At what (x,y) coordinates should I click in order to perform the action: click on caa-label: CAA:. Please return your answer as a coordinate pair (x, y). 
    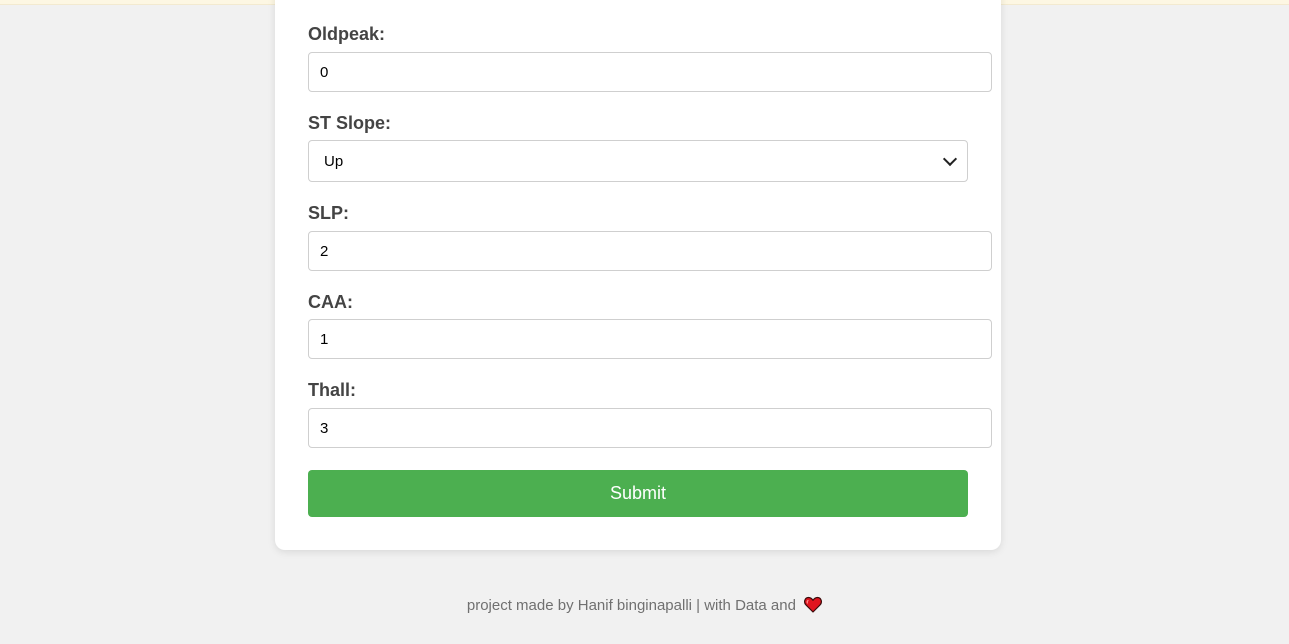
    Looking at the image, I should click on (330, 302).